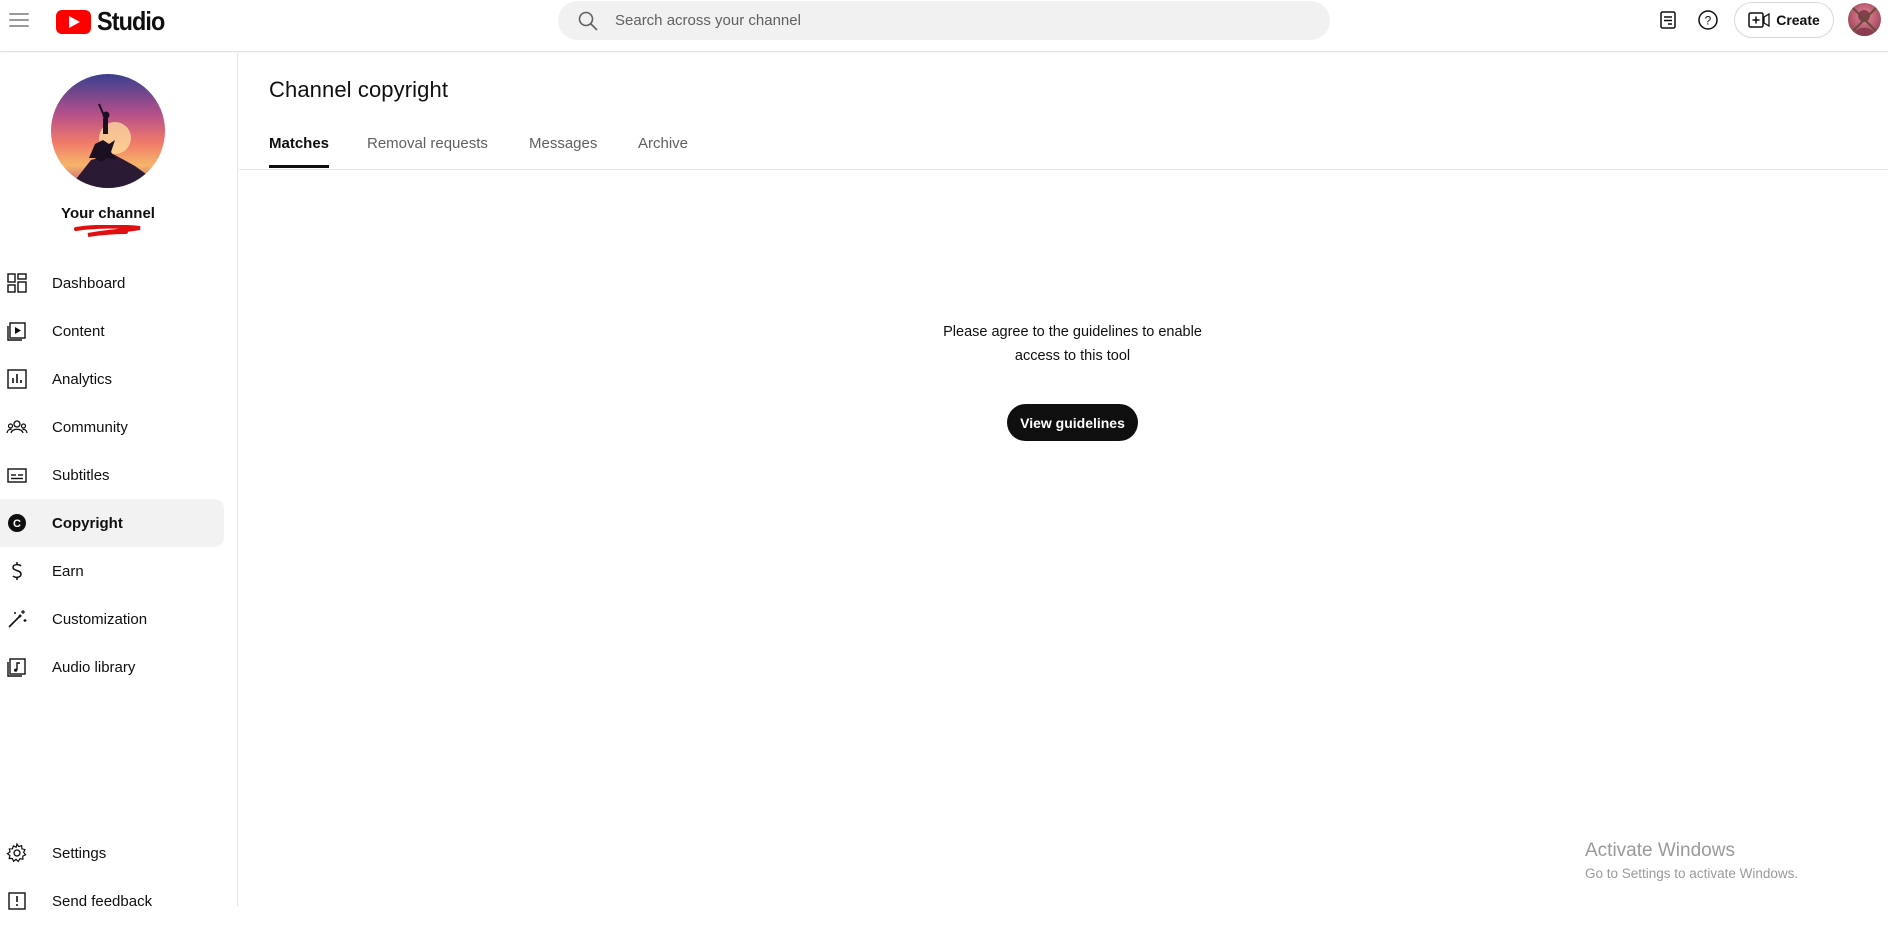 This screenshot has width=1888, height=925. Describe the element at coordinates (108, 131) in the screenshot. I see `channel-avatar` at that location.